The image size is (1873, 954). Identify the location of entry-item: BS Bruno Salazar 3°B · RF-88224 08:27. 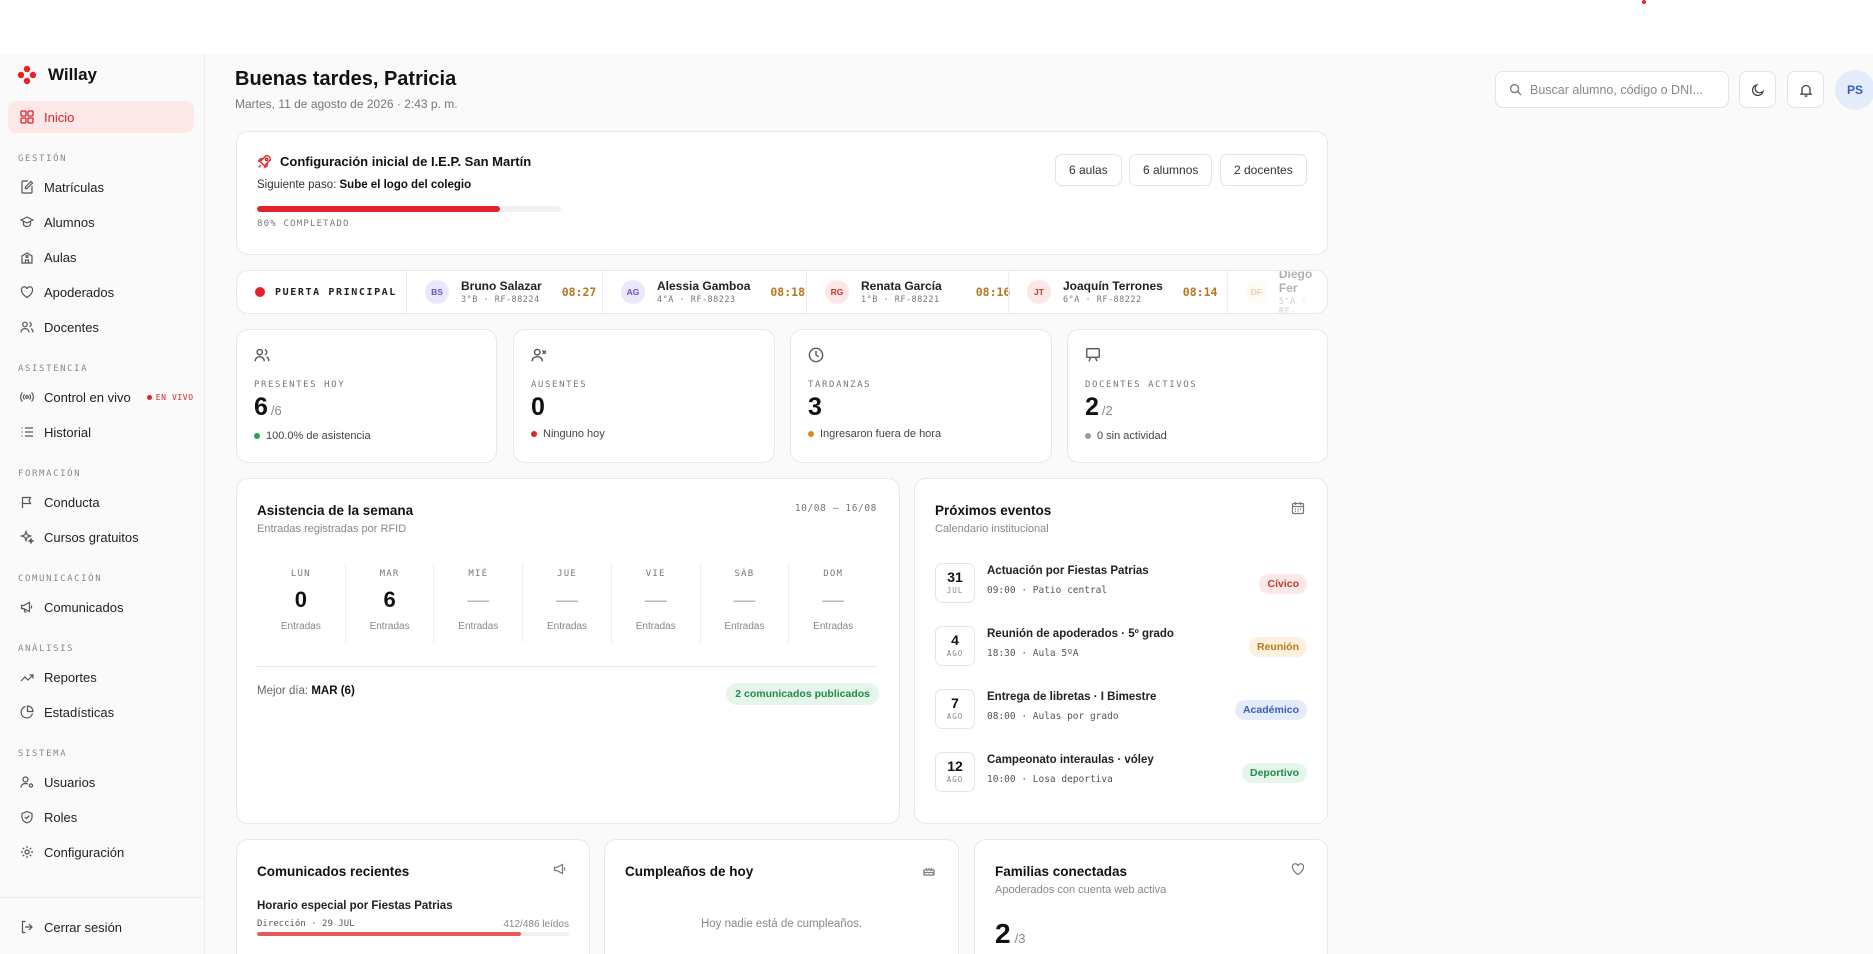
(510, 292).